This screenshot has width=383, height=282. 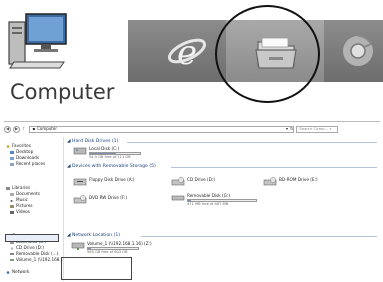 What do you see at coordinates (104, 148) in the screenshot?
I see `drive-label: Local Disk (C:)` at bounding box center [104, 148].